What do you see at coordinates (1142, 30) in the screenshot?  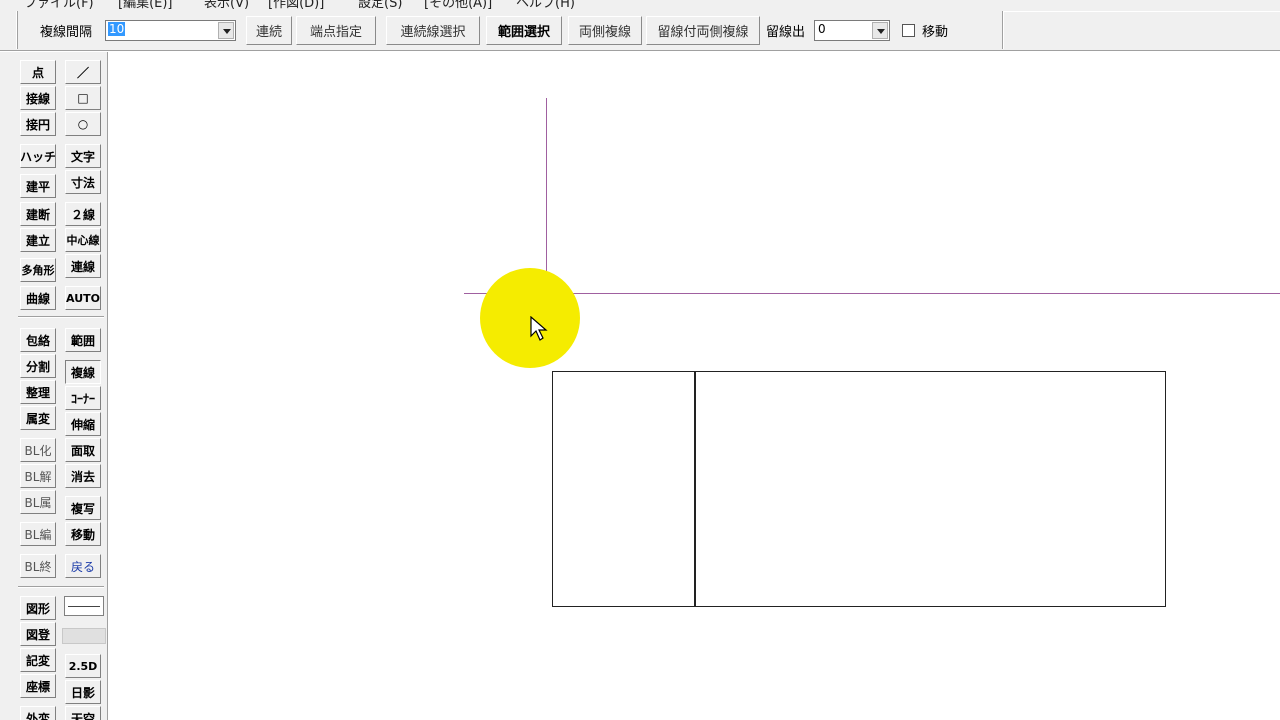 I see `toolbar-empty-area` at bounding box center [1142, 30].